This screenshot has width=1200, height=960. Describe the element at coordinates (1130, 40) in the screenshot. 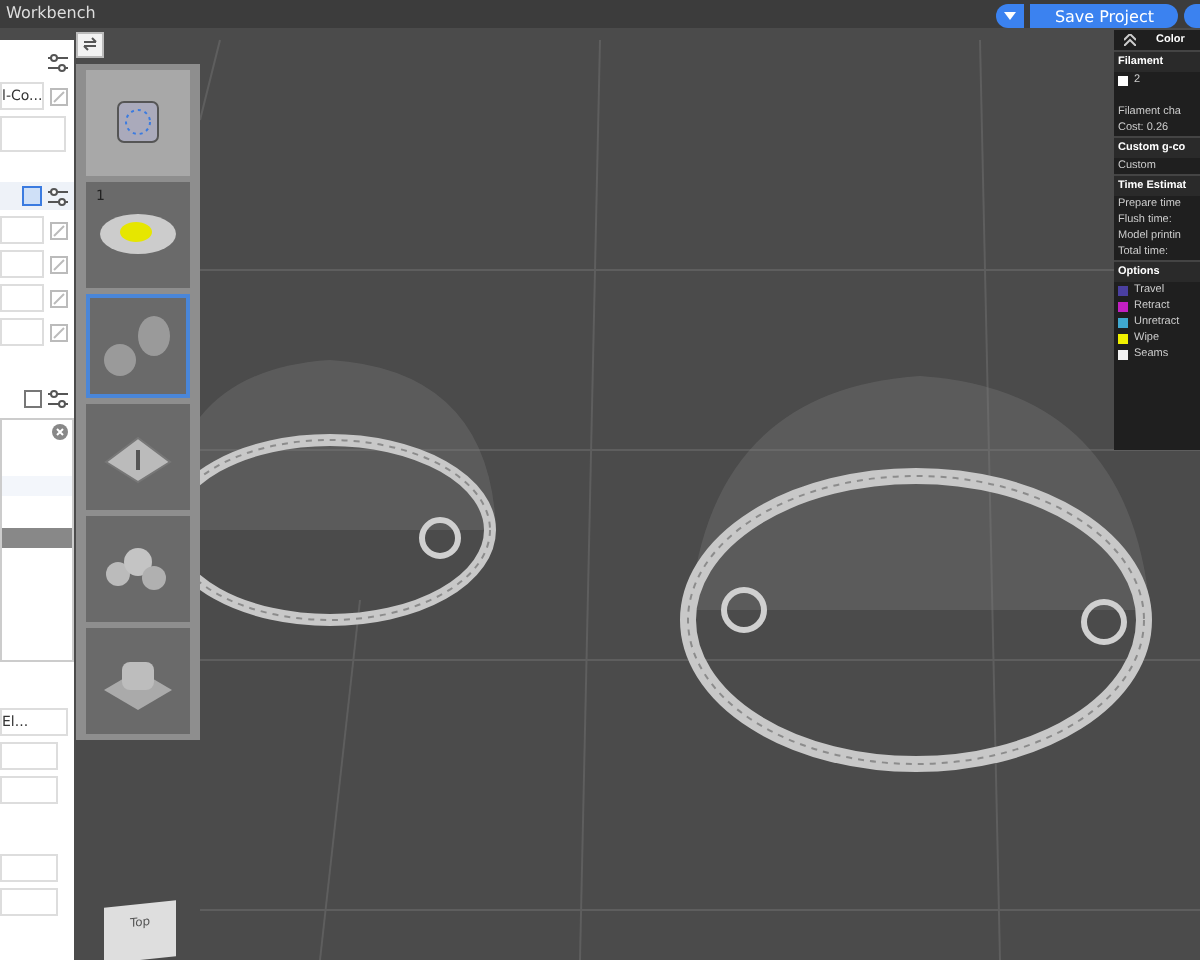

I see `collapse-icon` at that location.